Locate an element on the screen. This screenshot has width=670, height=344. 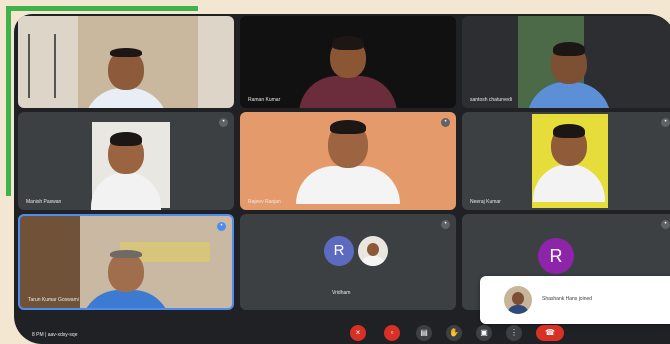
participant-tile: Raman Kumar is located at coordinates (348, 62).